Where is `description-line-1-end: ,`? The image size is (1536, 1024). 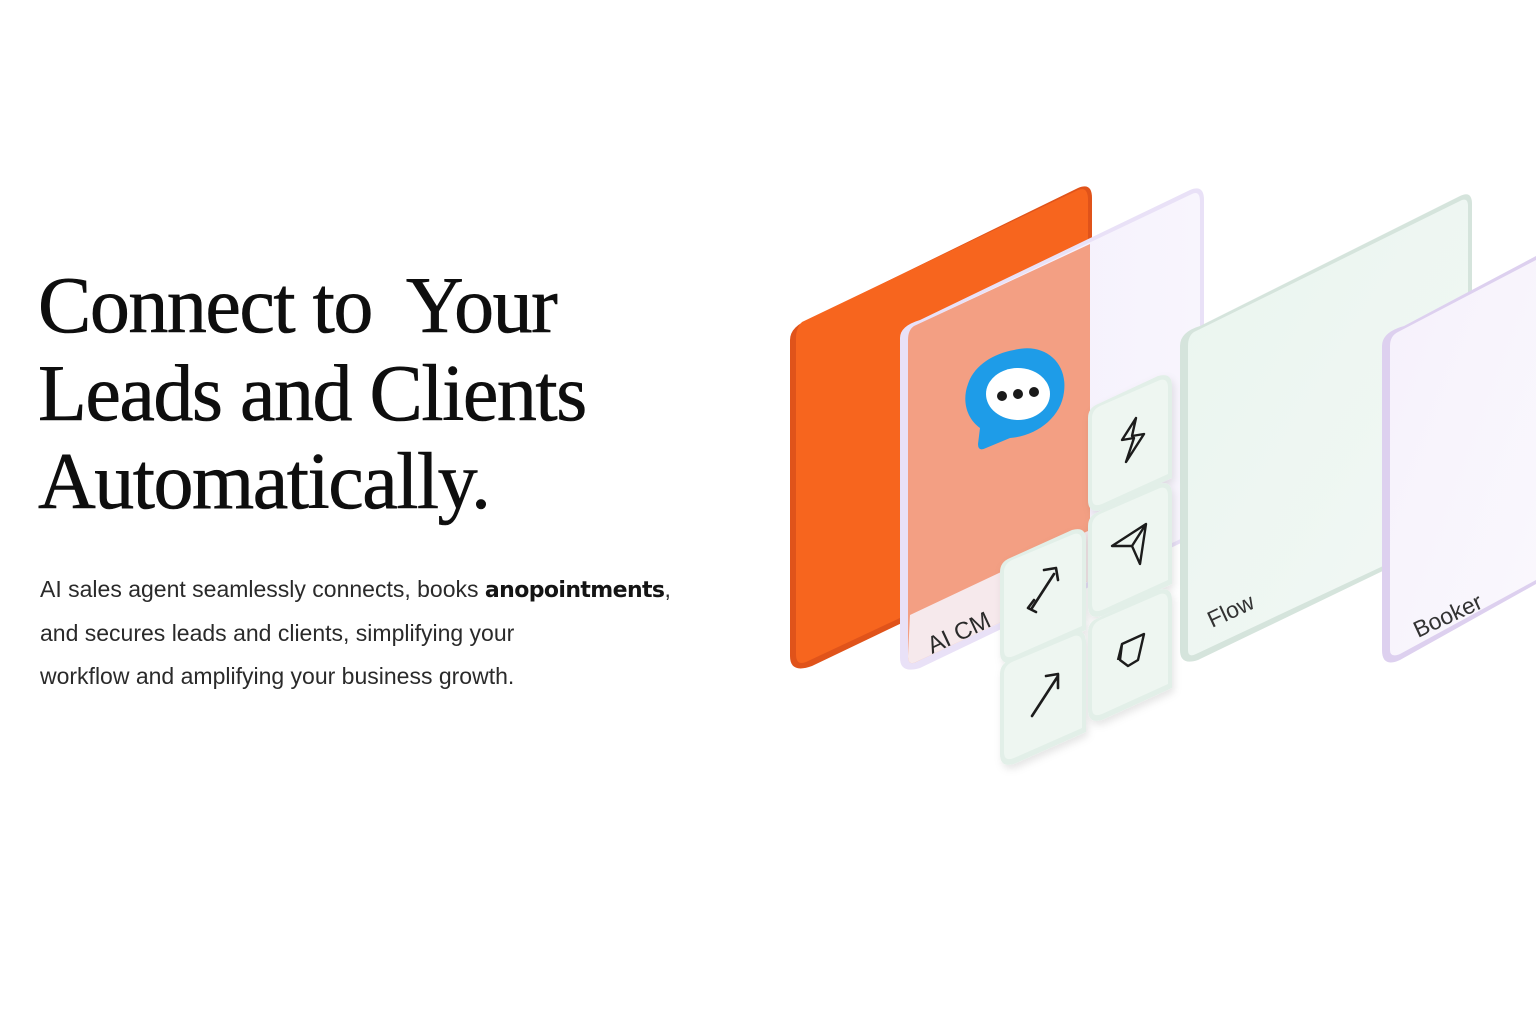 description-line-1-end: , is located at coordinates (667, 589).